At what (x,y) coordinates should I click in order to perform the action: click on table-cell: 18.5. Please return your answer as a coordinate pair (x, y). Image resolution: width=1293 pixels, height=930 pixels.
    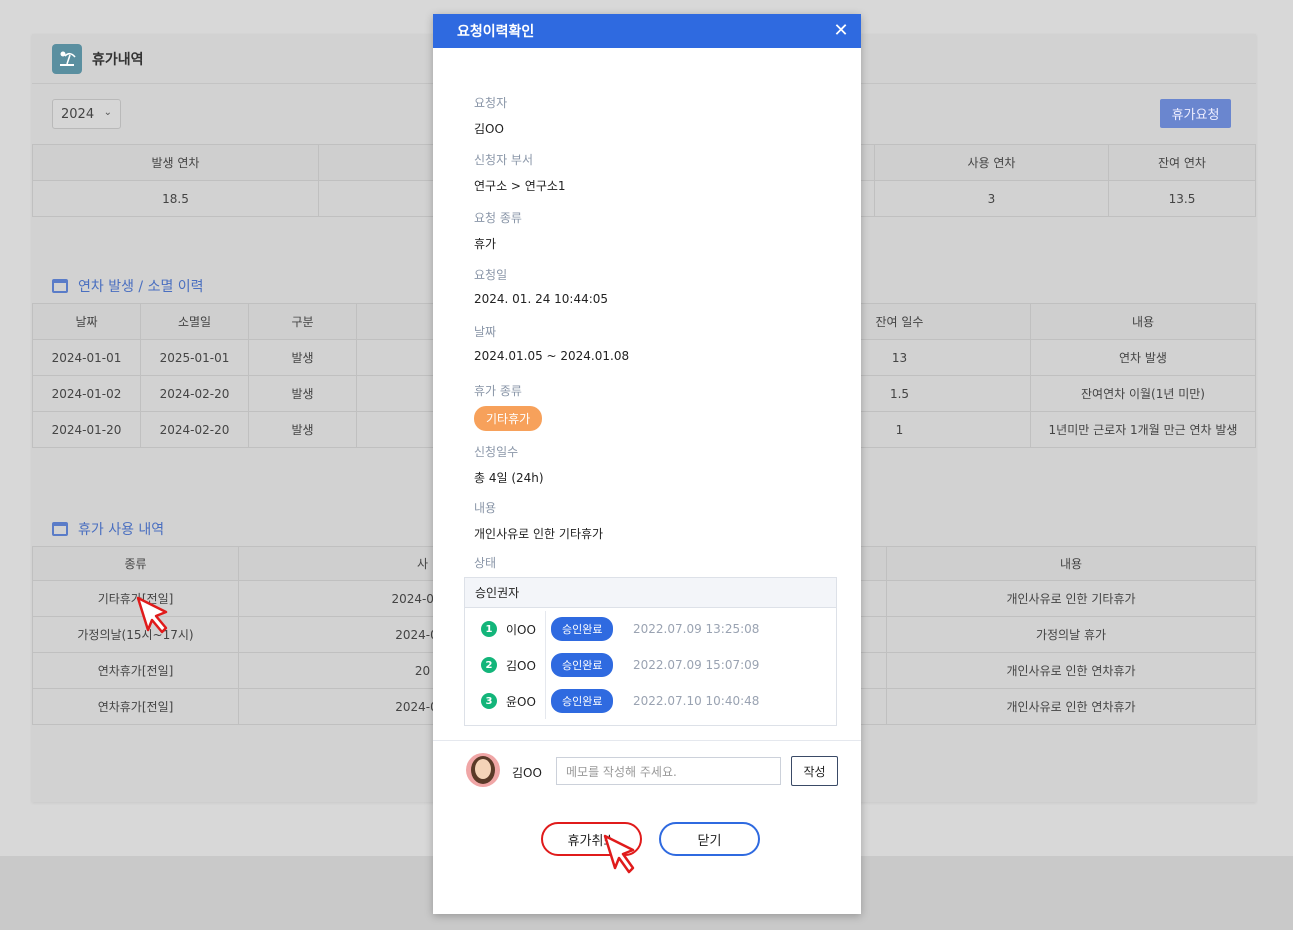
    Looking at the image, I should click on (175, 198).